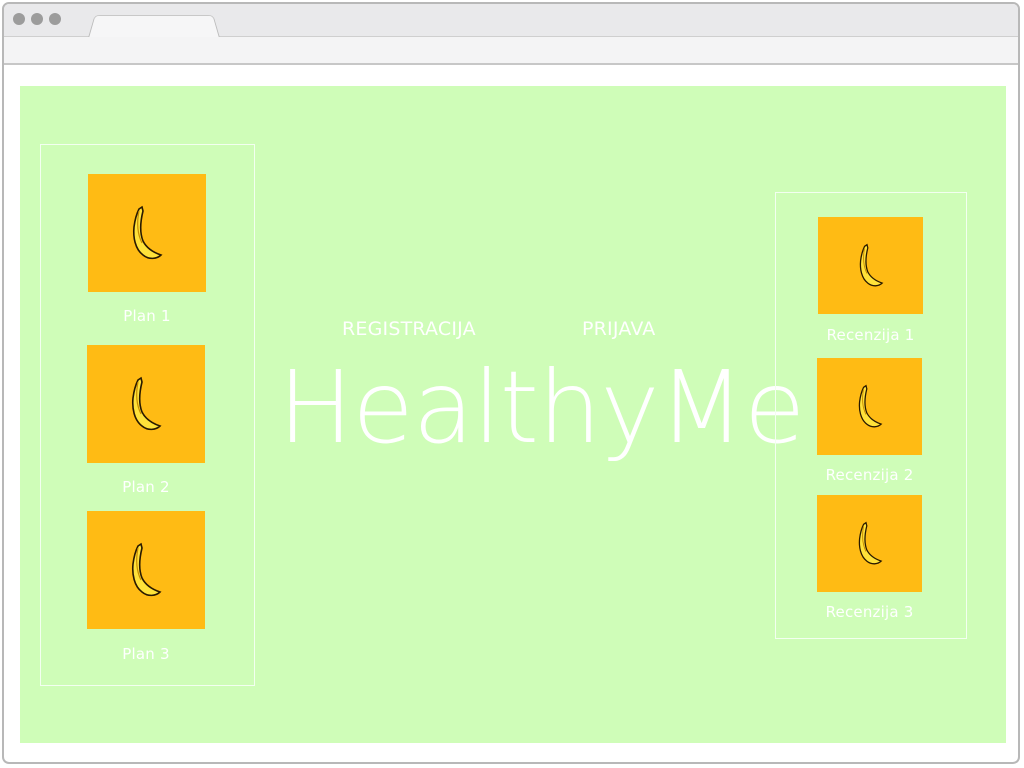 Image resolution: width=1024 pixels, height=768 pixels. Describe the element at coordinates (619, 329) in the screenshot. I see `login-link: PRIJAVA` at that location.